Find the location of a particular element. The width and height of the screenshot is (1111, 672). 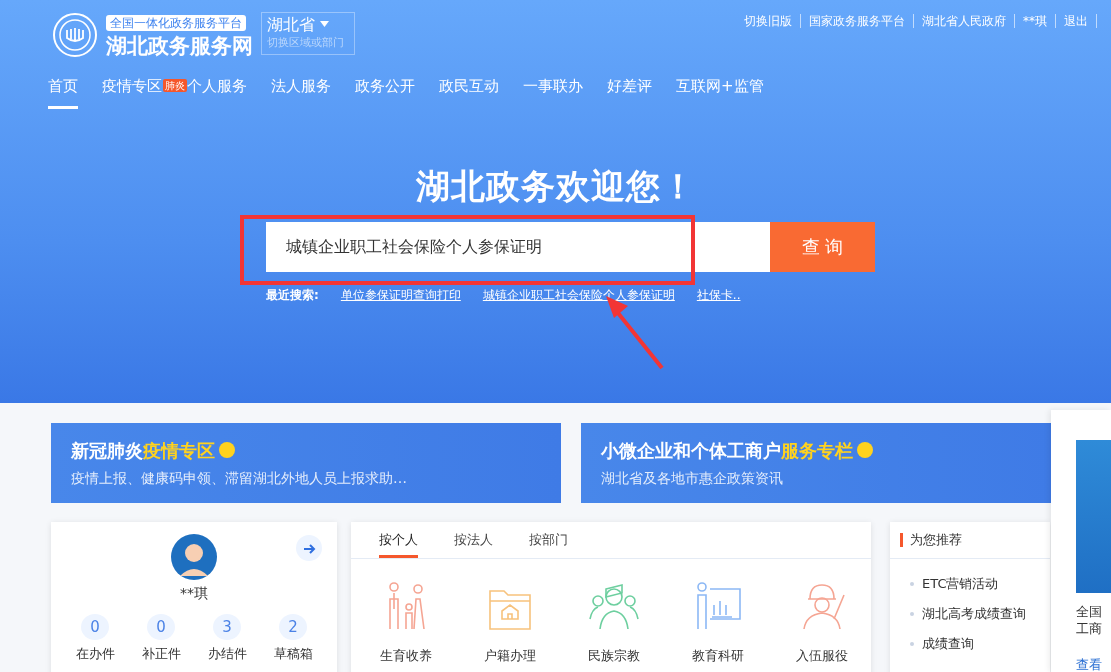

category-tab: 按个人 is located at coordinates (398, 543).